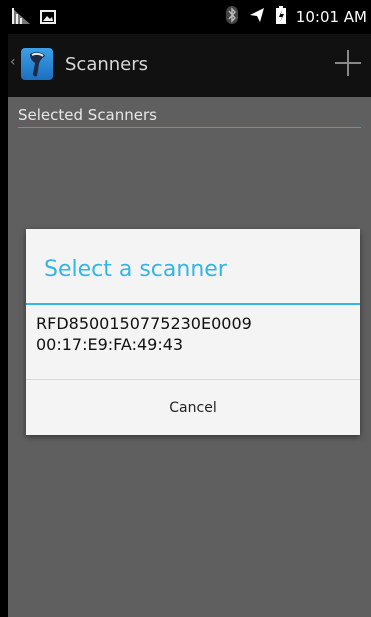 Image resolution: width=371 pixels, height=617 pixels. I want to click on status-bar: 10:01 AM, so click(189, 17).